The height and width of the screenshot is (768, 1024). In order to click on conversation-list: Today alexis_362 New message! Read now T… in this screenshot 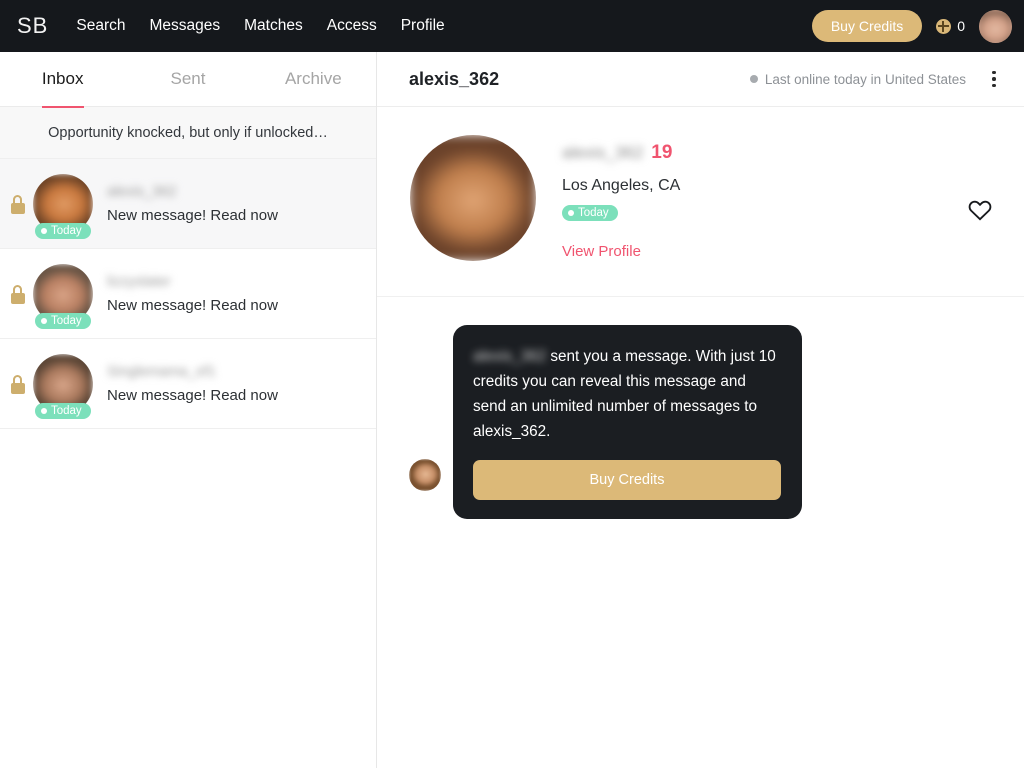, I will do `click(188, 294)`.